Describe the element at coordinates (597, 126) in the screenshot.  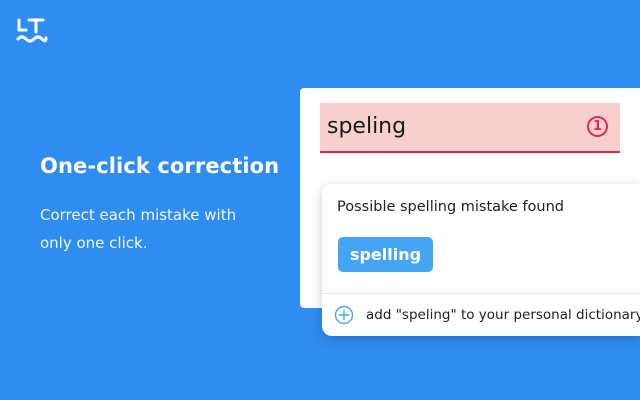
I see `error-count-badge: 1` at that location.